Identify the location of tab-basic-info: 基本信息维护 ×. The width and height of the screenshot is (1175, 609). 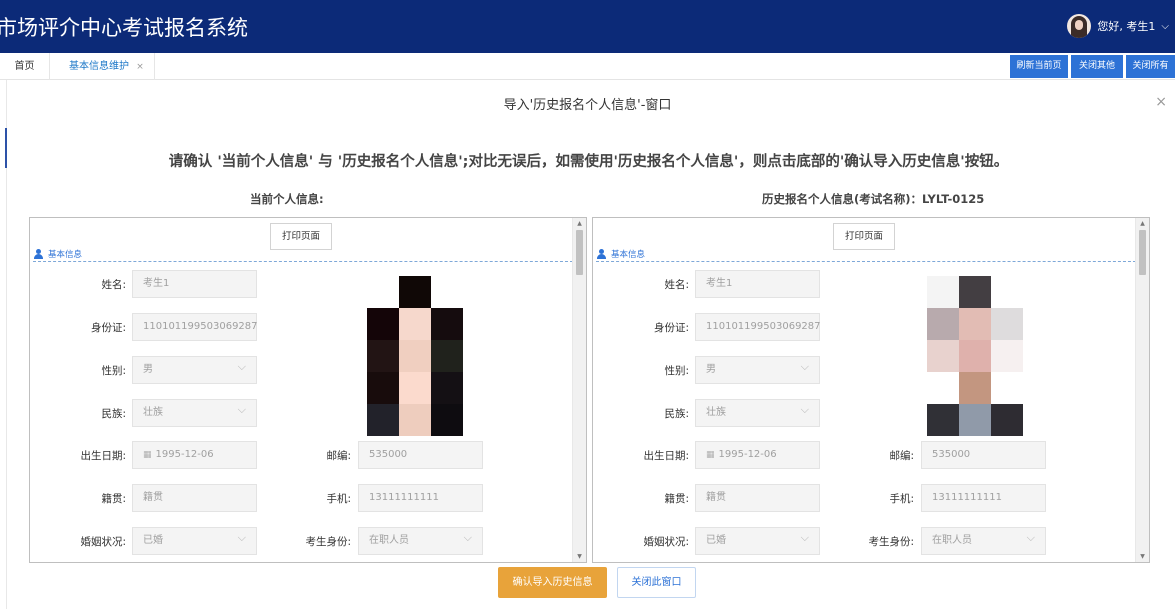
(102, 66).